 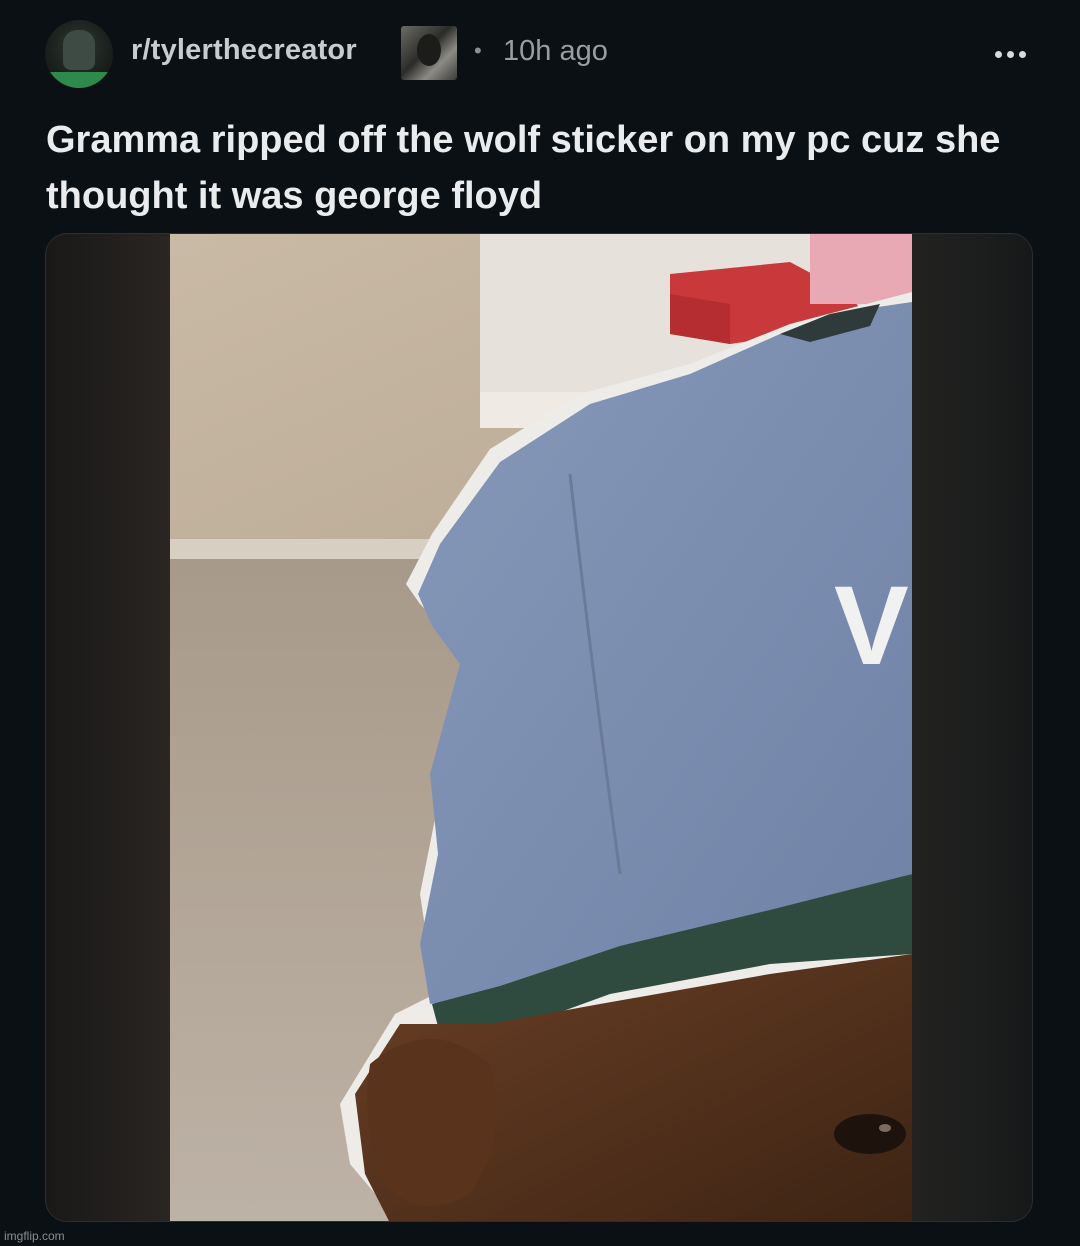 I want to click on user-avatar-face, so click(x=429, y=50).